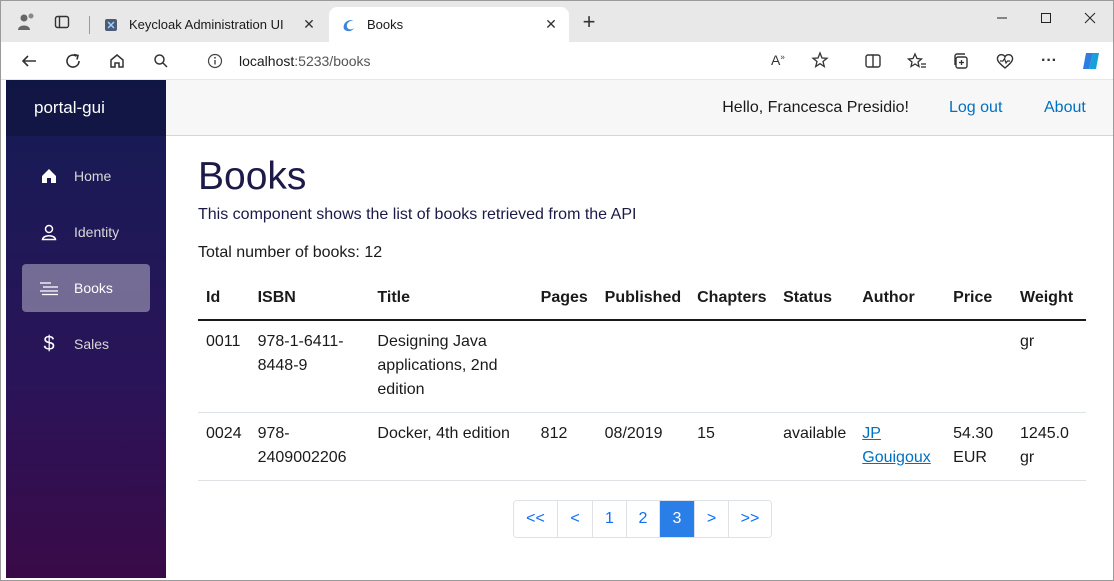 This screenshot has height=581, width=1114. I want to click on more-options-icon: ···, so click(1049, 61).